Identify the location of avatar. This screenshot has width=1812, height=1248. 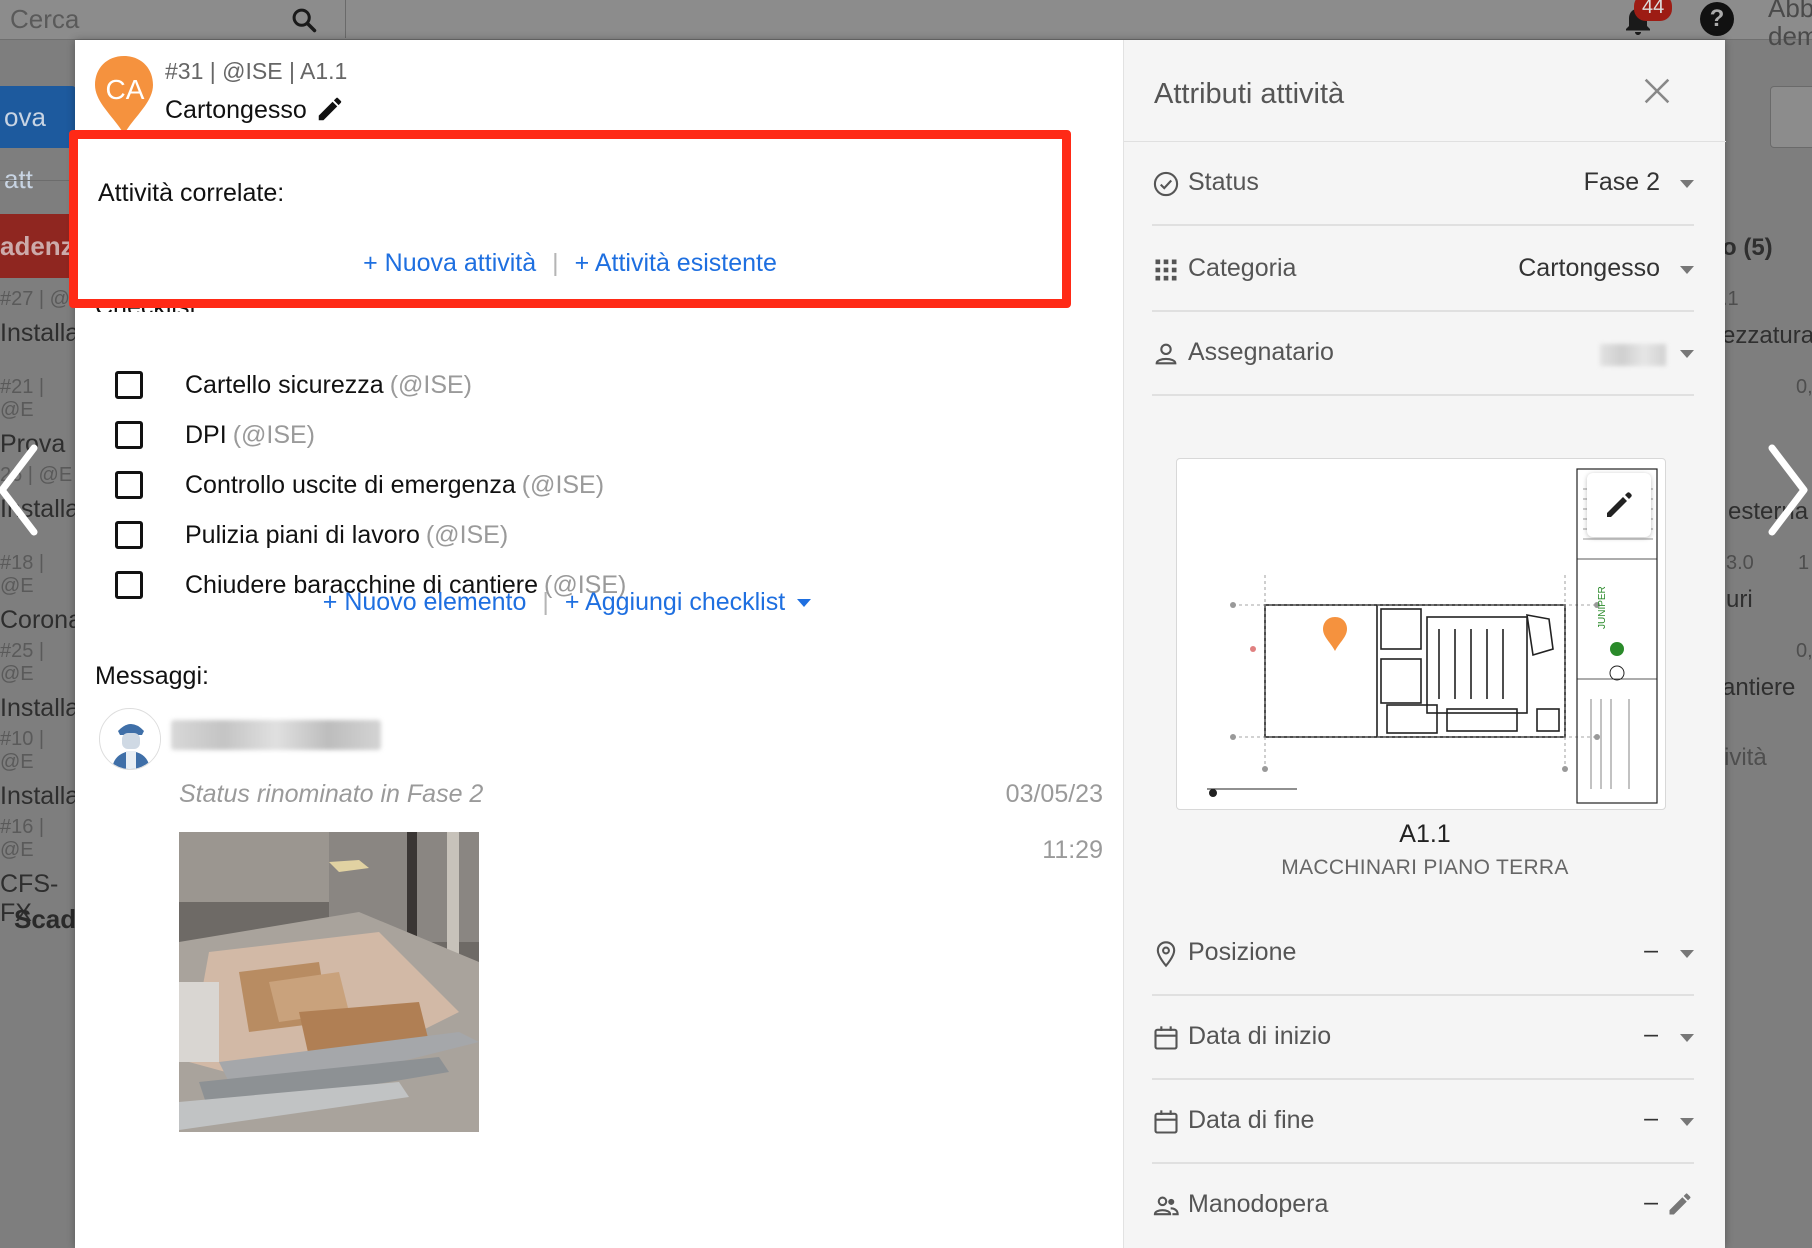
(130, 739).